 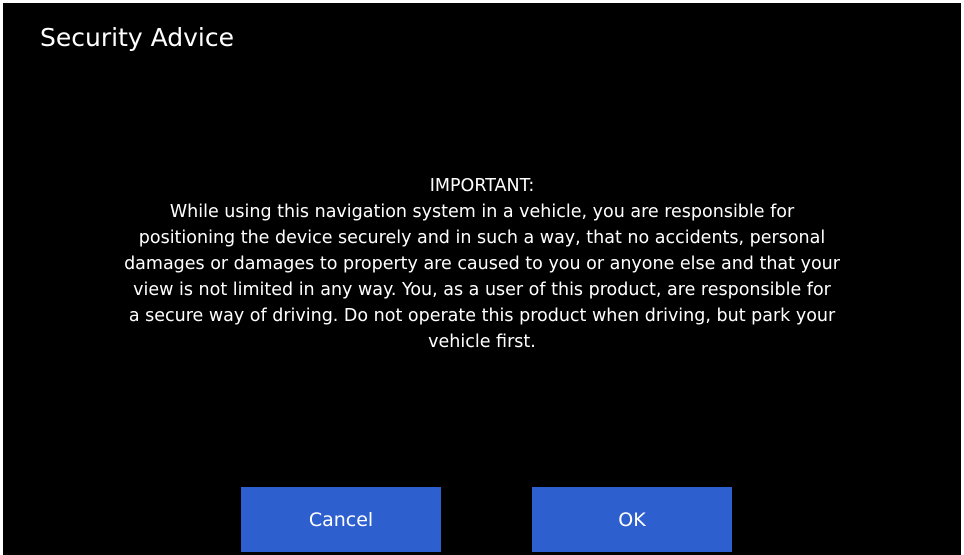 I want to click on ok-button: OK, so click(x=632, y=519).